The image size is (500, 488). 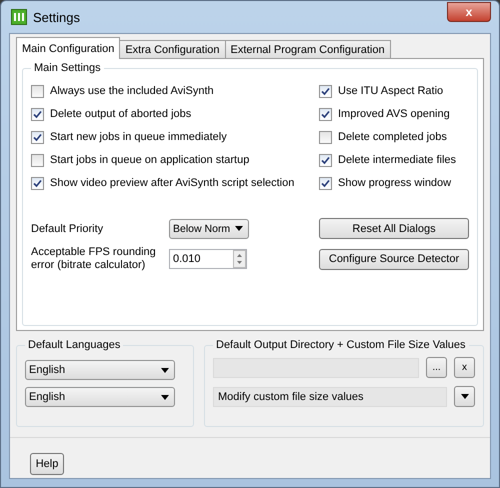 I want to click on checkbox-label: Delete intermediate files, so click(x=397, y=160).